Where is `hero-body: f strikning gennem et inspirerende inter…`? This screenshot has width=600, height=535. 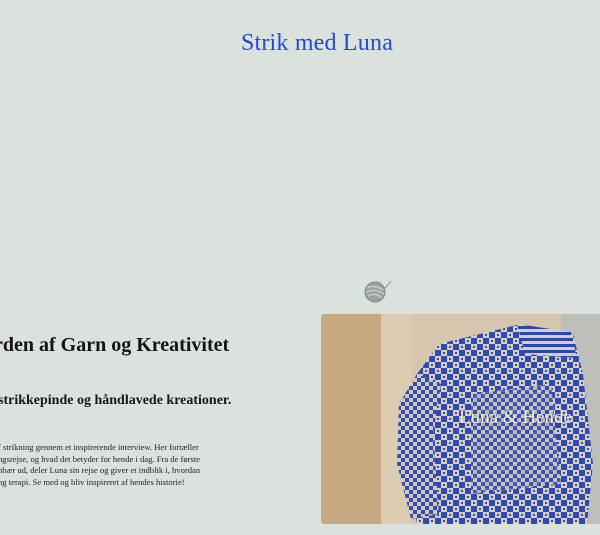 hero-body: f strikning gennem et inspirerende inter… is located at coordinates (145, 465).